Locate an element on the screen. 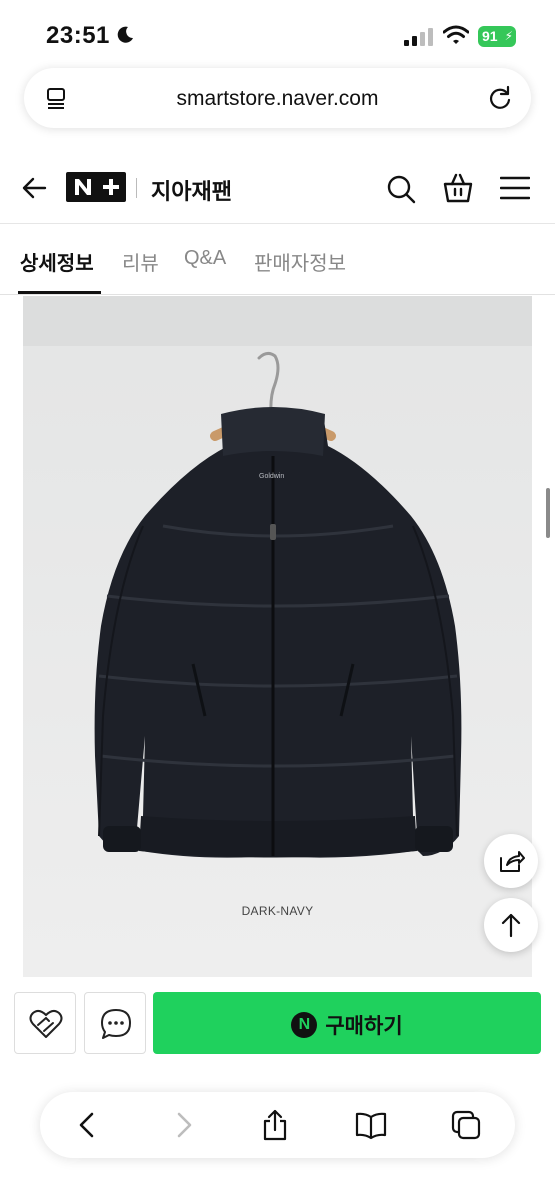 This screenshot has width=555, height=1200. hamburger-menu-icon is located at coordinates (515, 188).